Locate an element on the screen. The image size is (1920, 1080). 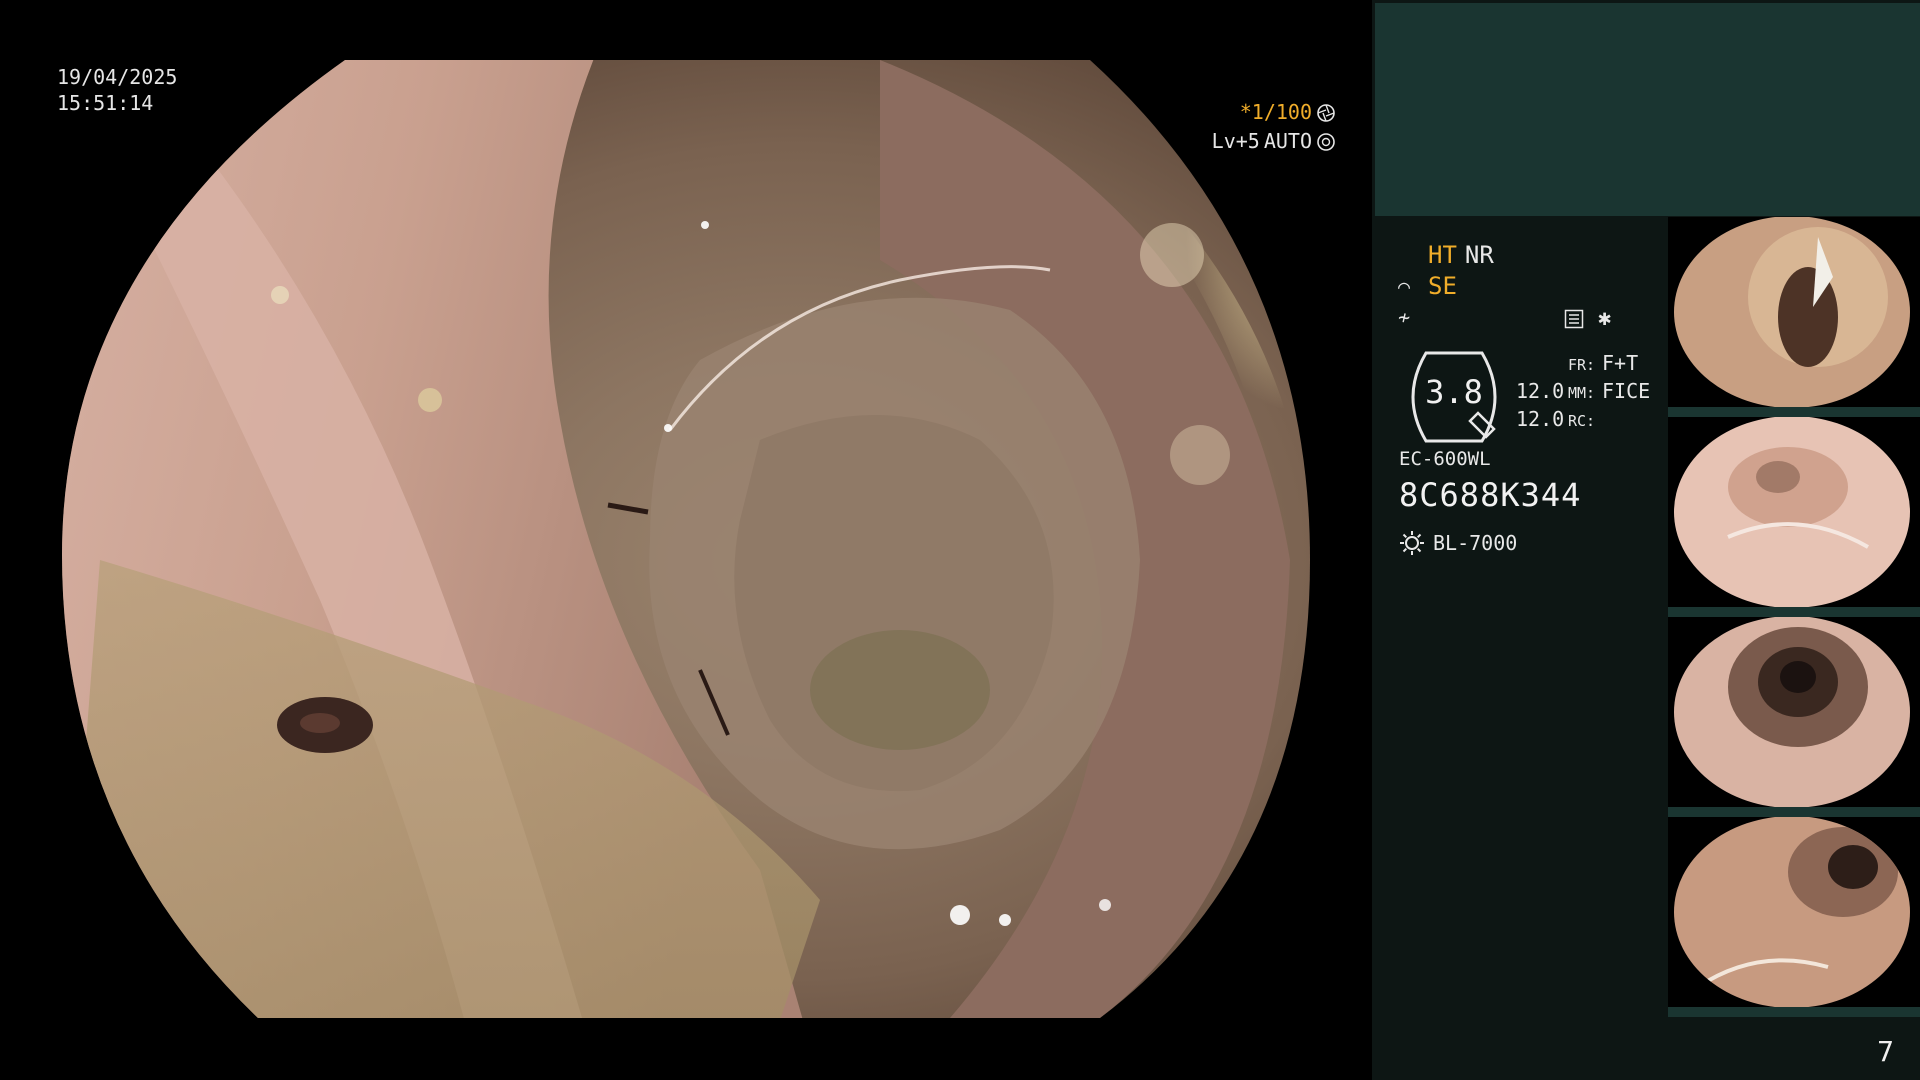
rc-value: 12.0 is located at coordinates (1540, 419).